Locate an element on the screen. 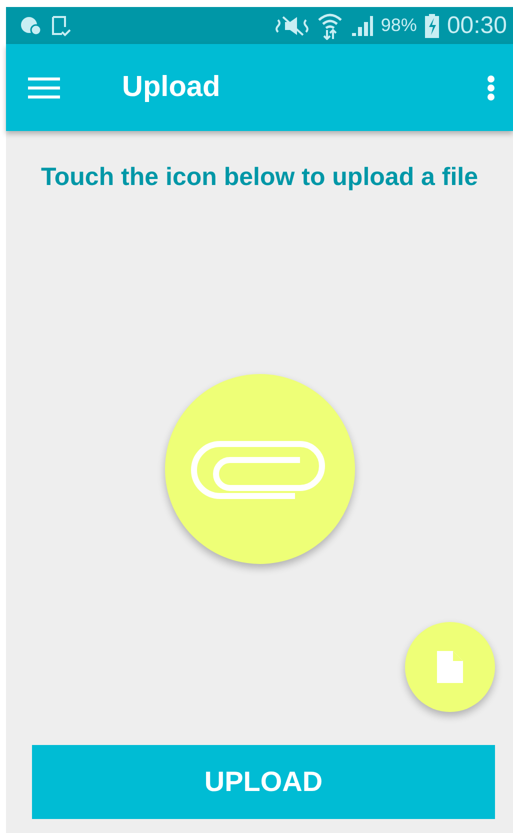 This screenshot has width=513, height=833. device-icon is located at coordinates (61, 25).